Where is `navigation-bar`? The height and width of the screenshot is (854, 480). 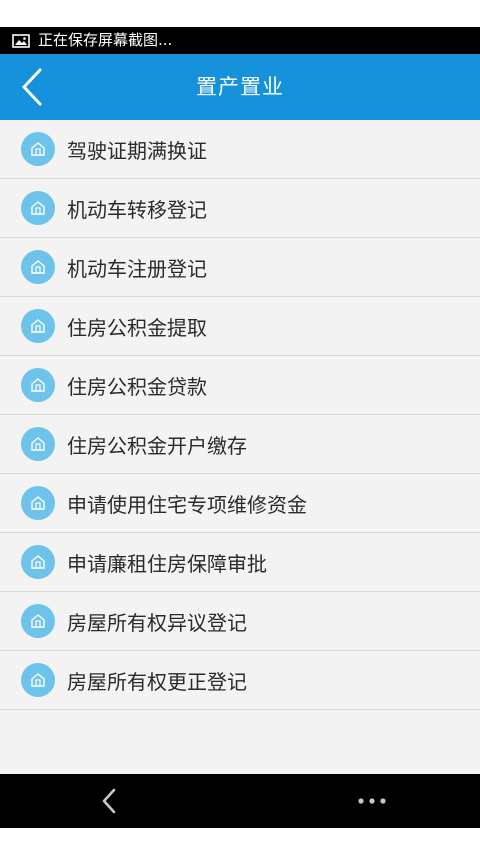
navigation-bar is located at coordinates (240, 801).